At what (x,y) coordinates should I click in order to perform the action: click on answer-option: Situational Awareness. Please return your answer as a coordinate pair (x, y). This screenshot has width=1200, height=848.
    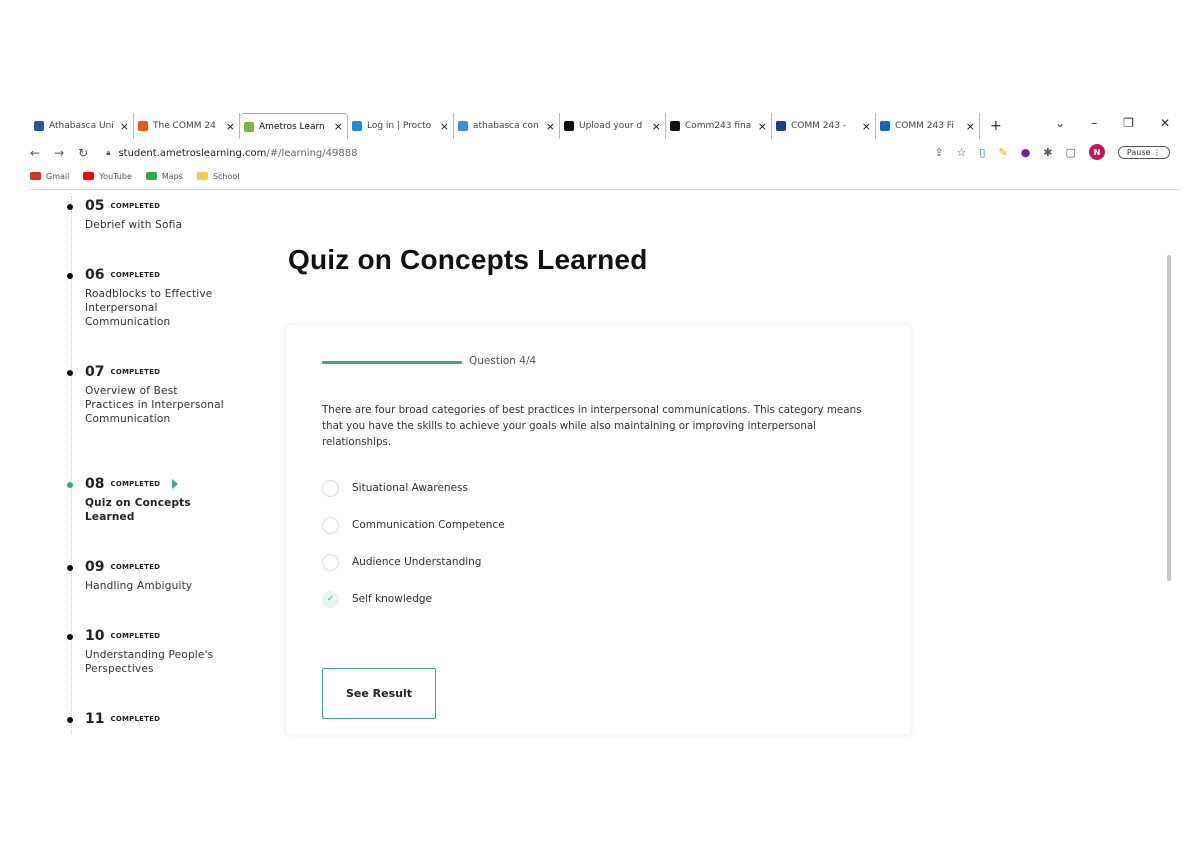
    Looking at the image, I should click on (395, 488).